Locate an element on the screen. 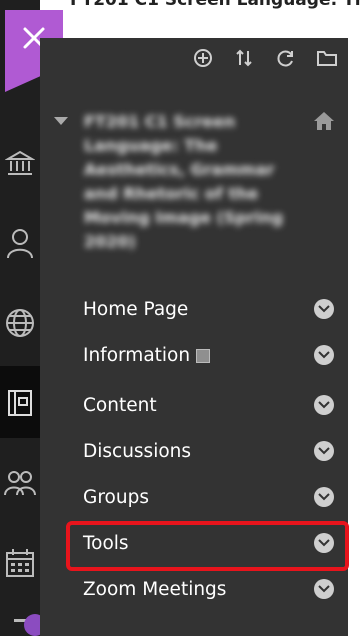  menu-item-information: Information is located at coordinates (194, 357).